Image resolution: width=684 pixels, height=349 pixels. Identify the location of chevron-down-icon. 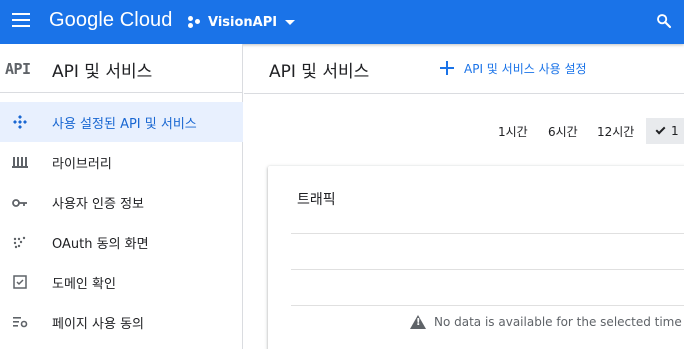
(290, 22).